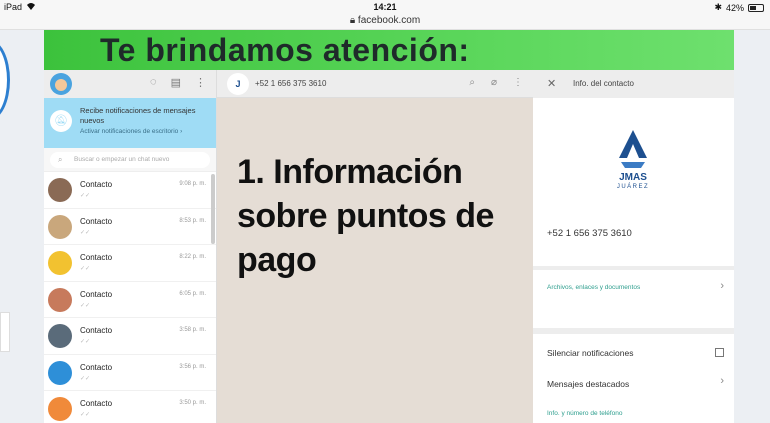  Describe the element at coordinates (734, 7) in the screenshot. I see `battery-percent: 42%` at that location.